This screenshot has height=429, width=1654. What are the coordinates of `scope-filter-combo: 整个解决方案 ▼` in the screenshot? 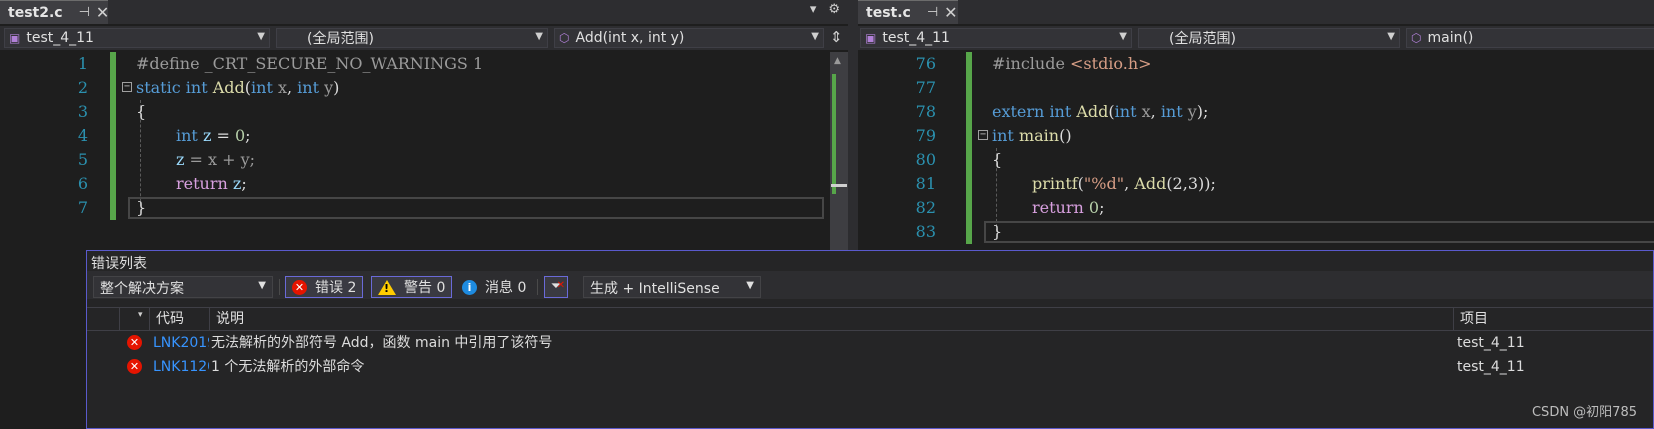 It's located at (183, 287).